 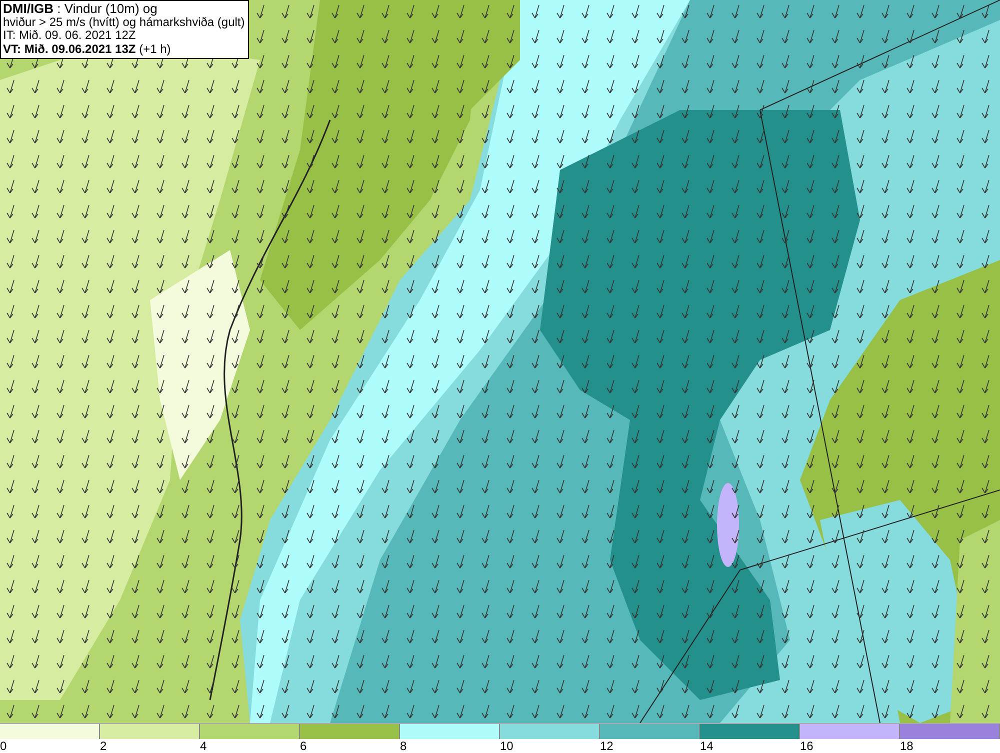 I want to click on legend-label: 12, so click(x=607, y=746).